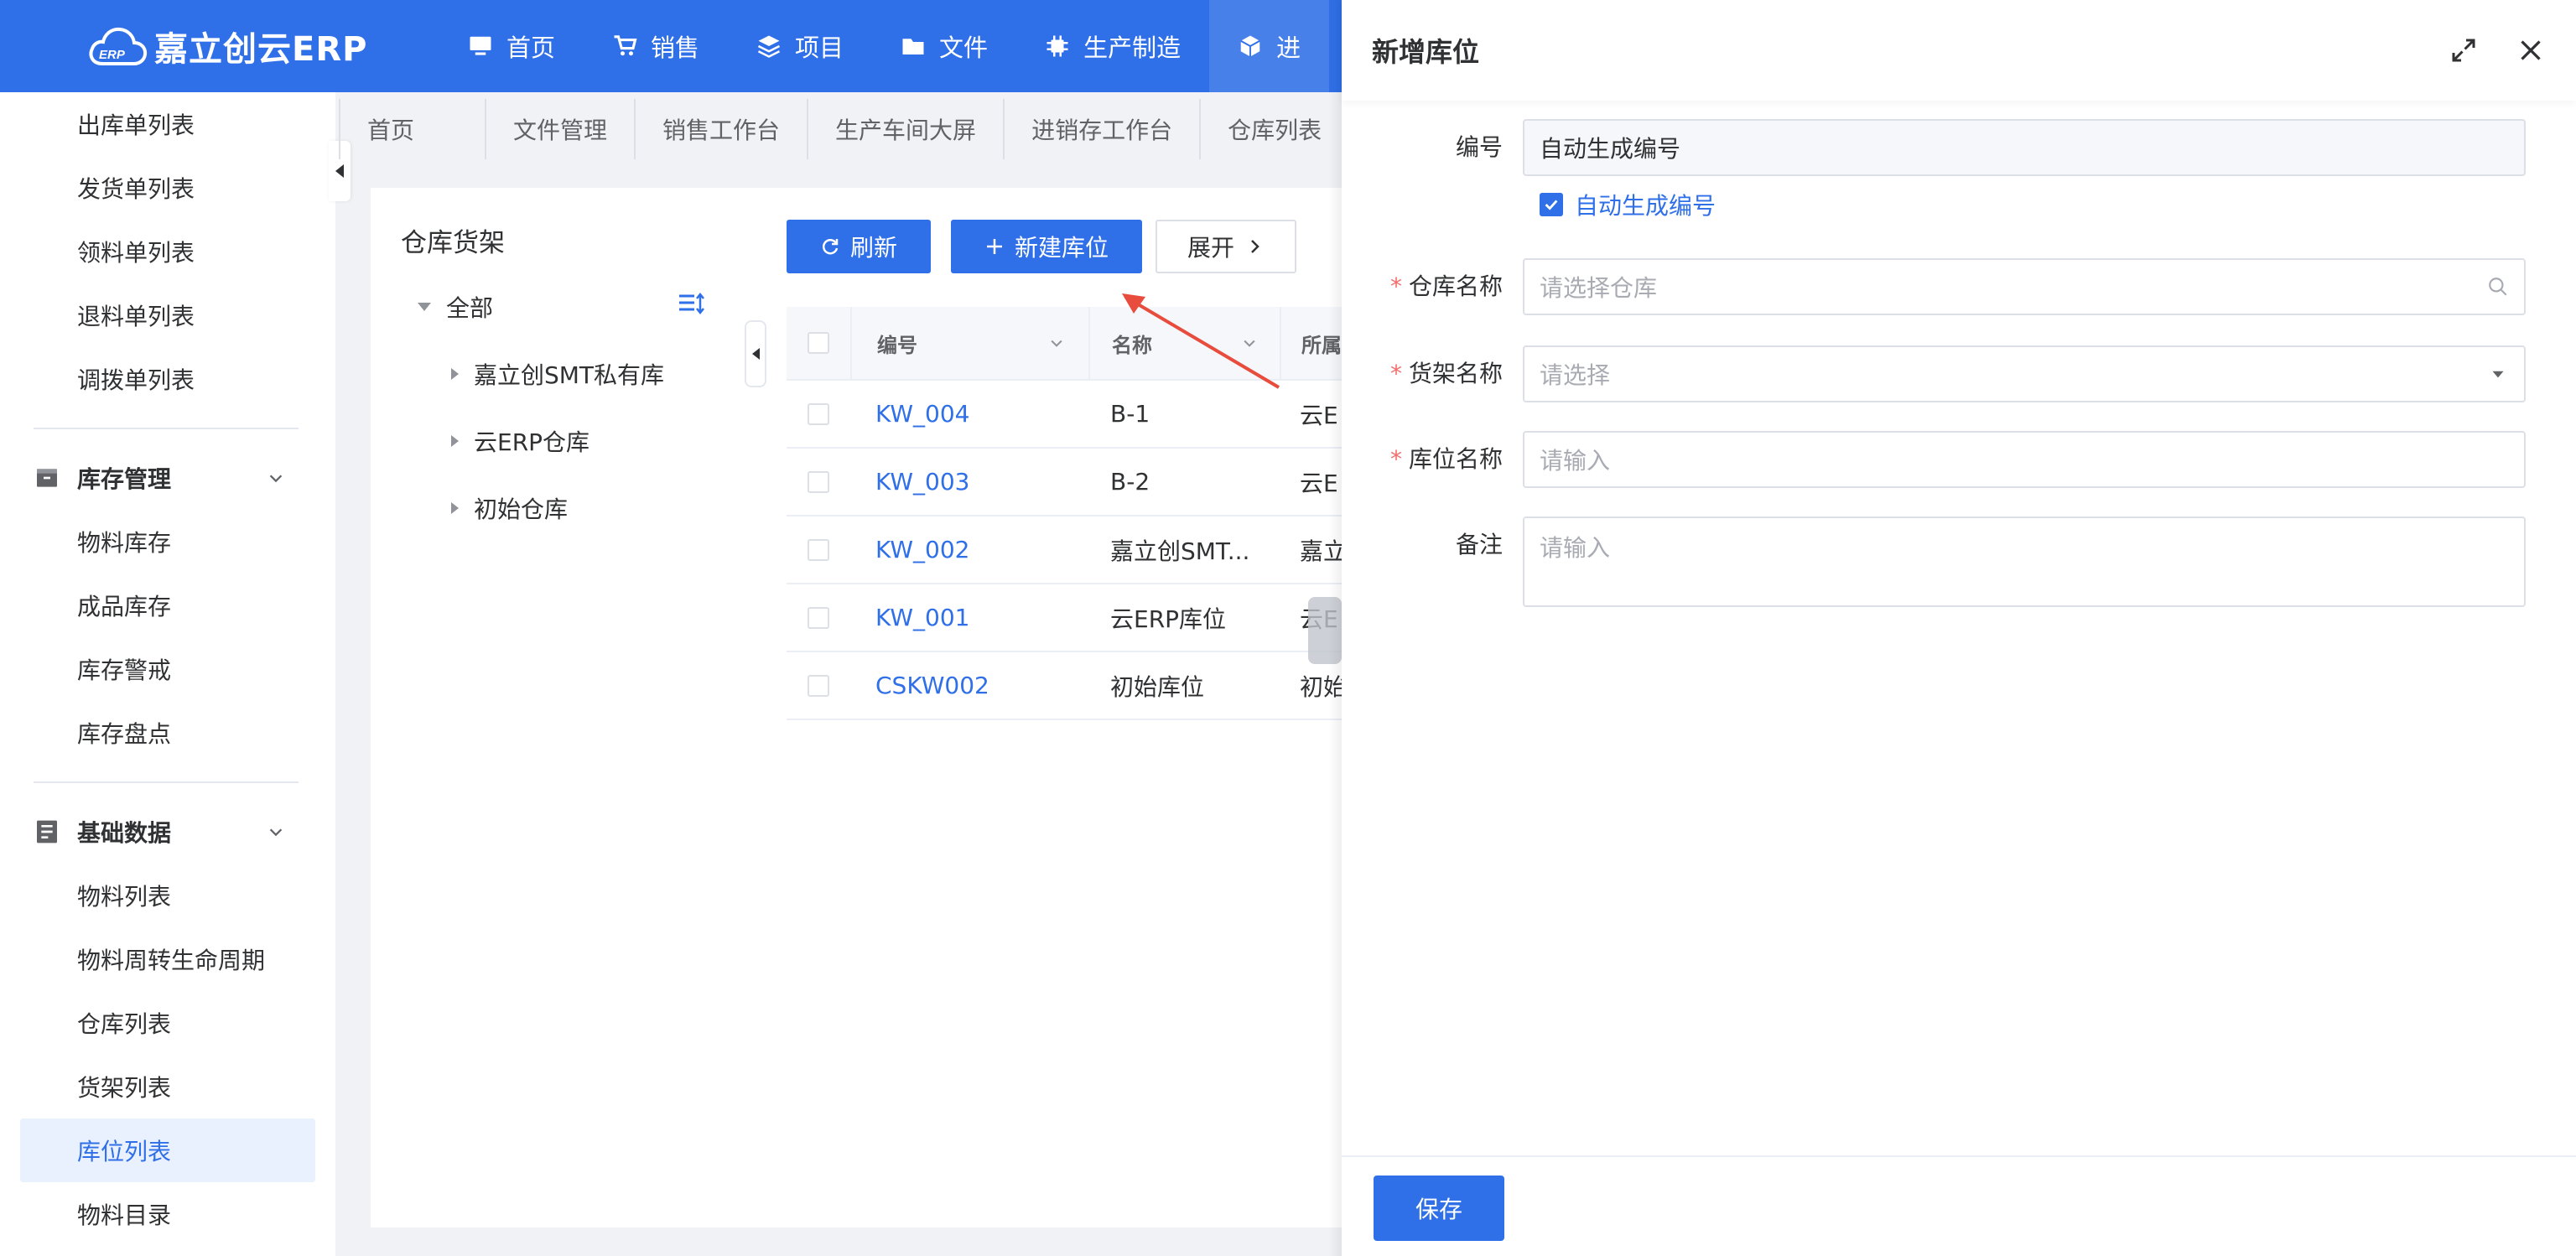 The image size is (2576, 1256). Describe the element at coordinates (480, 45) in the screenshot. I see `monitor-icon` at that location.